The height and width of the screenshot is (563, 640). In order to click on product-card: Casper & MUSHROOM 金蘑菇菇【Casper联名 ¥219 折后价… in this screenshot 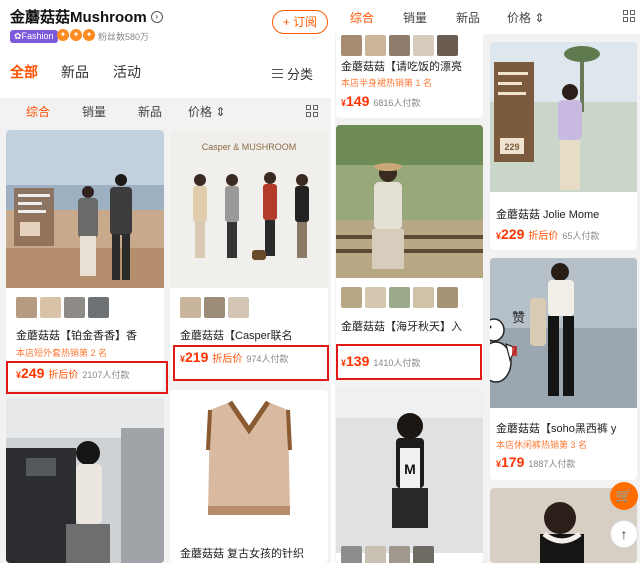, I will do `click(249, 255)`.